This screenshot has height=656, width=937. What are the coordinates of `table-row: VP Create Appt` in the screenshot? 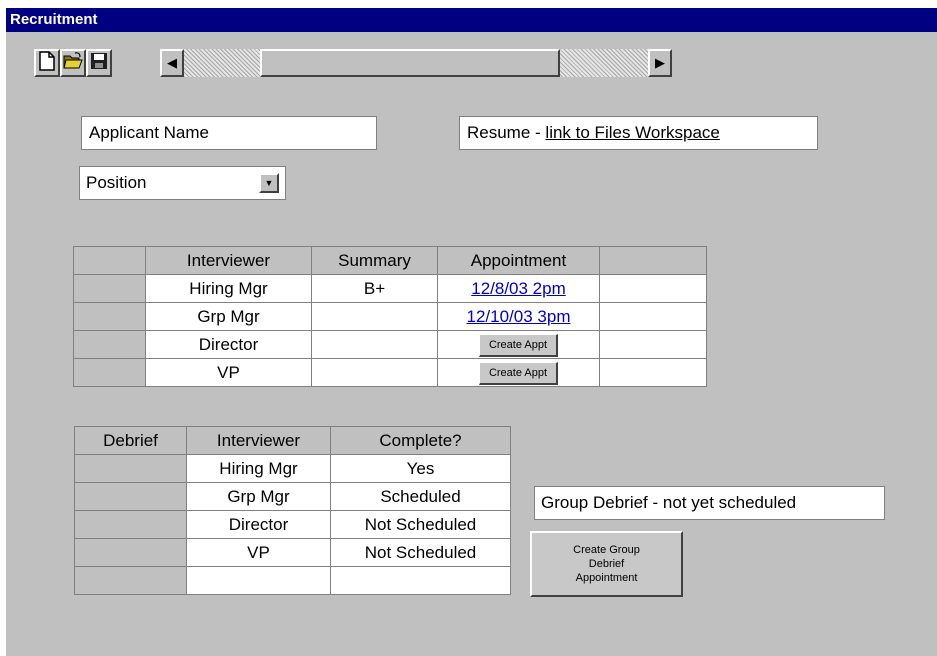 It's located at (390, 372).